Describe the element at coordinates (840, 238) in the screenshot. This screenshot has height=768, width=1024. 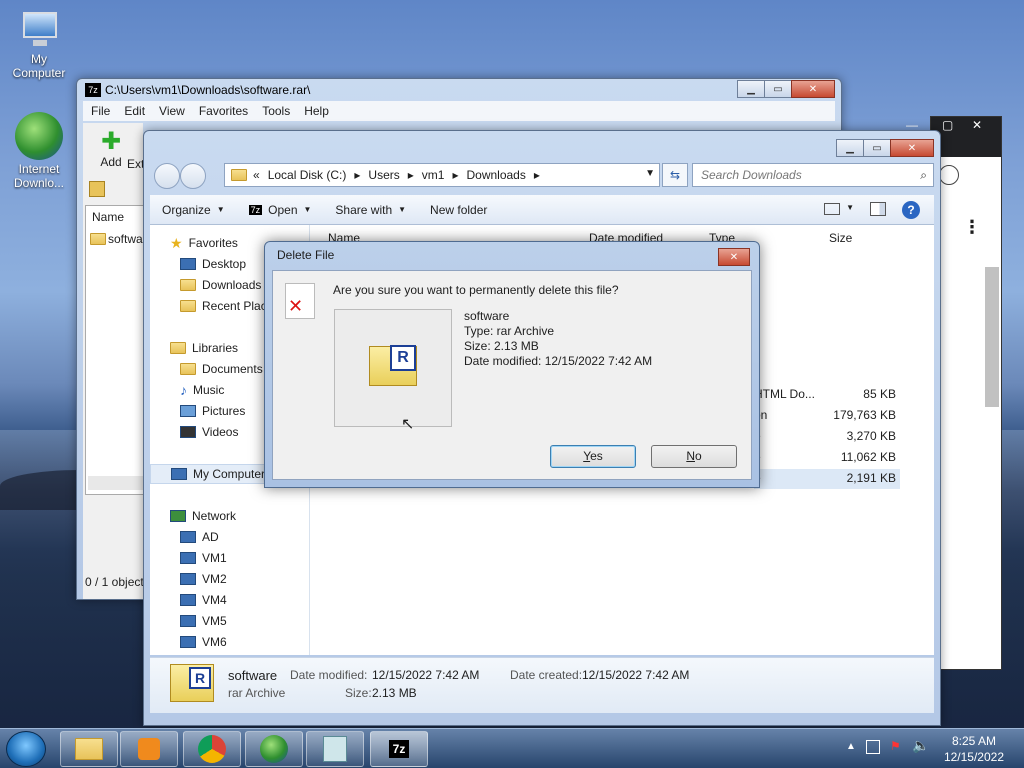
I see `column-header-size: Size` at that location.